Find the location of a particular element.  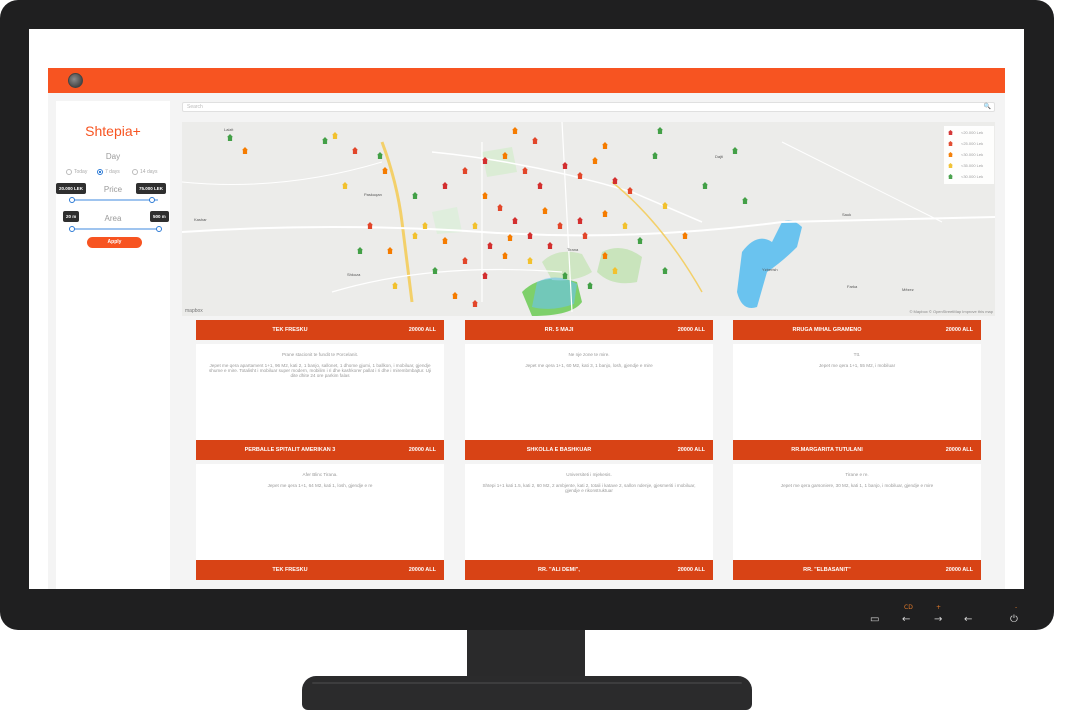

listing-card-header: RR. 5 MAJI 20000 ALL is located at coordinates (589, 330).